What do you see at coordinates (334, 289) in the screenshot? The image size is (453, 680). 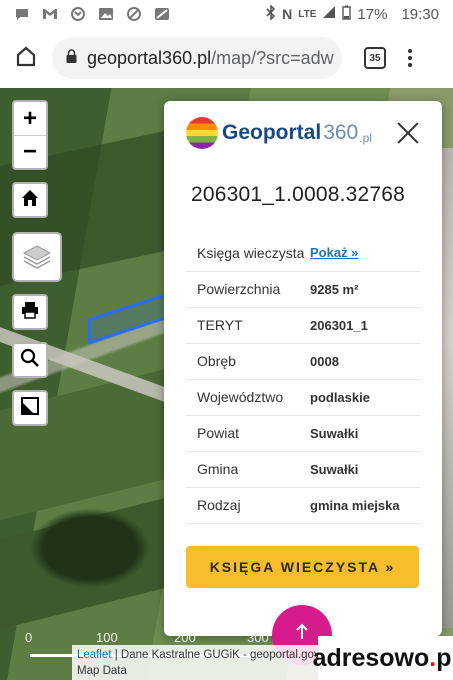 I see `property-value: 9285 m²` at bounding box center [334, 289].